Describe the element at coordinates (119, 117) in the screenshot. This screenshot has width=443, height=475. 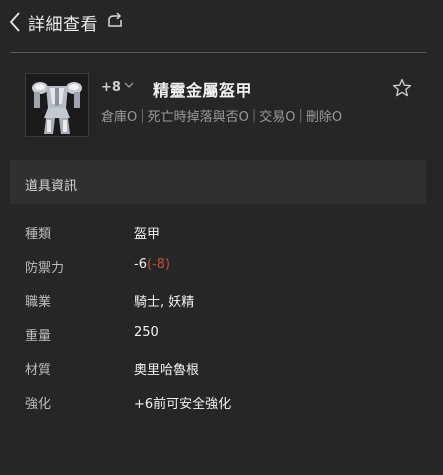
I see `attr-warehouse: 倉庫O` at that location.